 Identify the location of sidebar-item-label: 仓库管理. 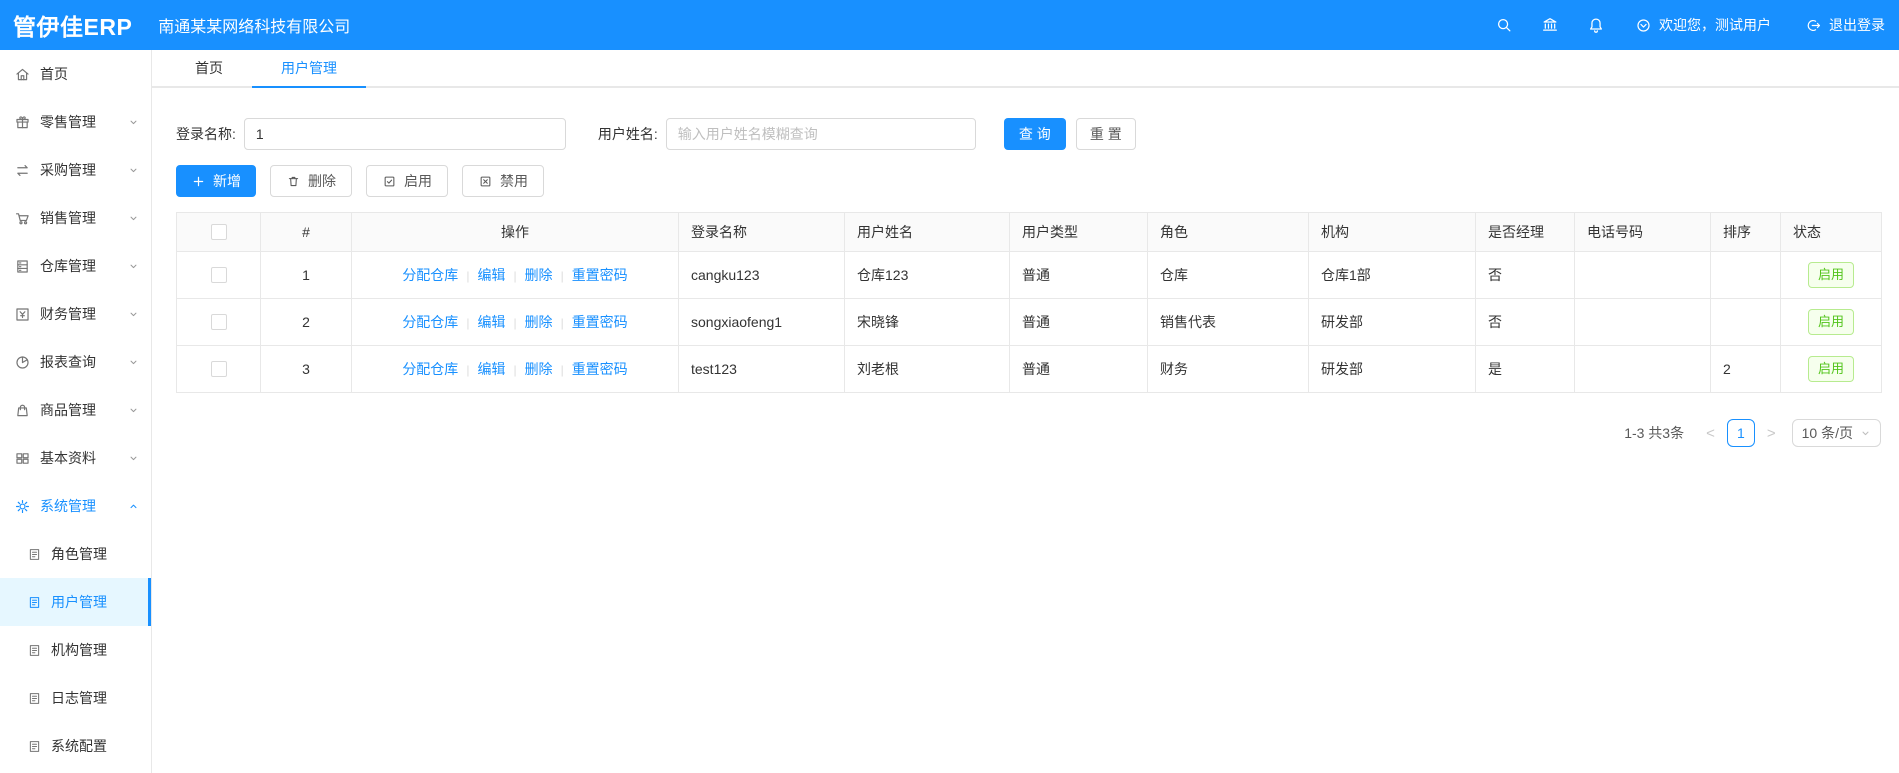
(68, 266).